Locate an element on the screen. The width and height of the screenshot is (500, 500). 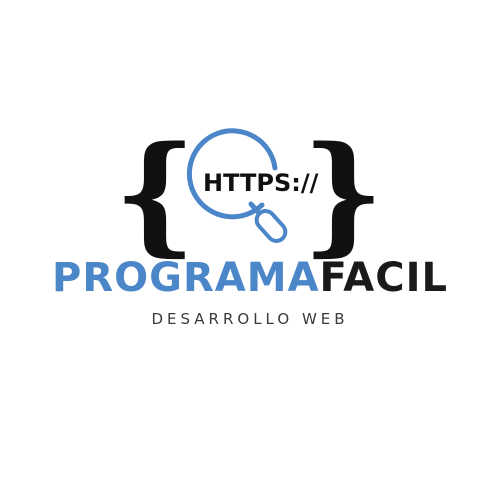
left-brace-icon: { is located at coordinates (155, 194).